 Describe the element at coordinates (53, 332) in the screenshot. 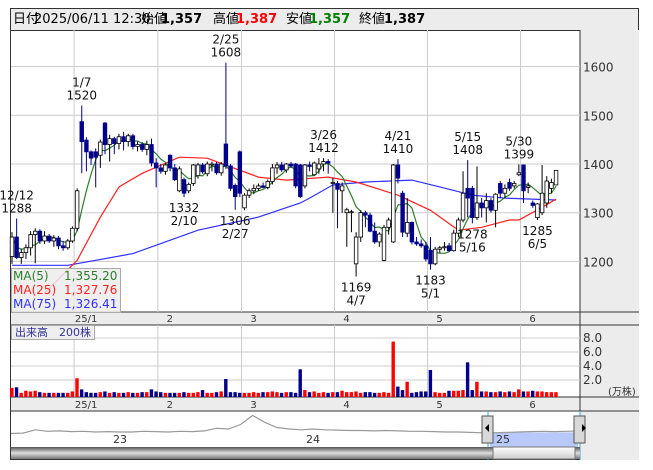

I see `volume-label: 出来高 200株` at that location.